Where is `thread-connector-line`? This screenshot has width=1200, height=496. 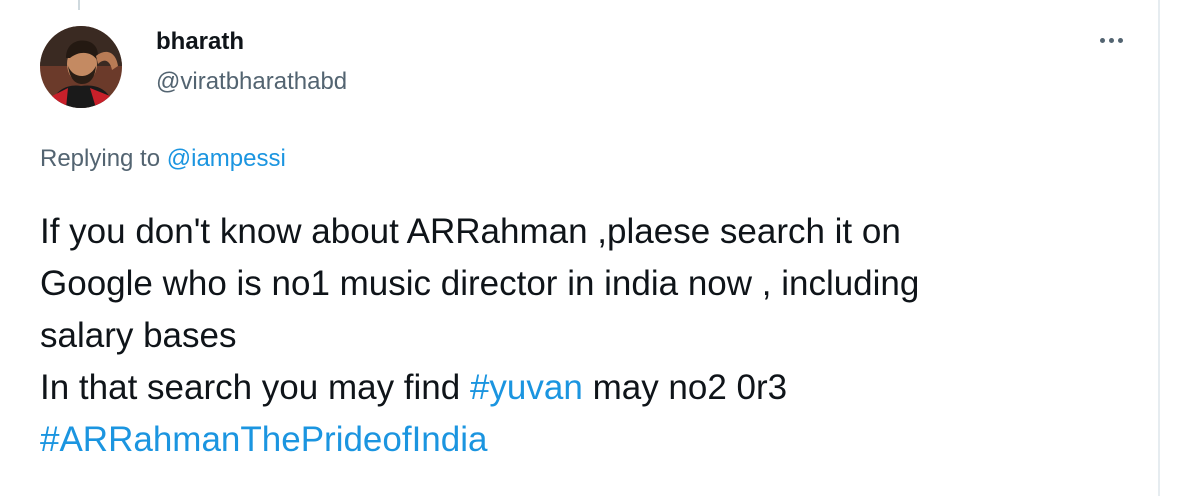
thread-connector-line is located at coordinates (79, 5).